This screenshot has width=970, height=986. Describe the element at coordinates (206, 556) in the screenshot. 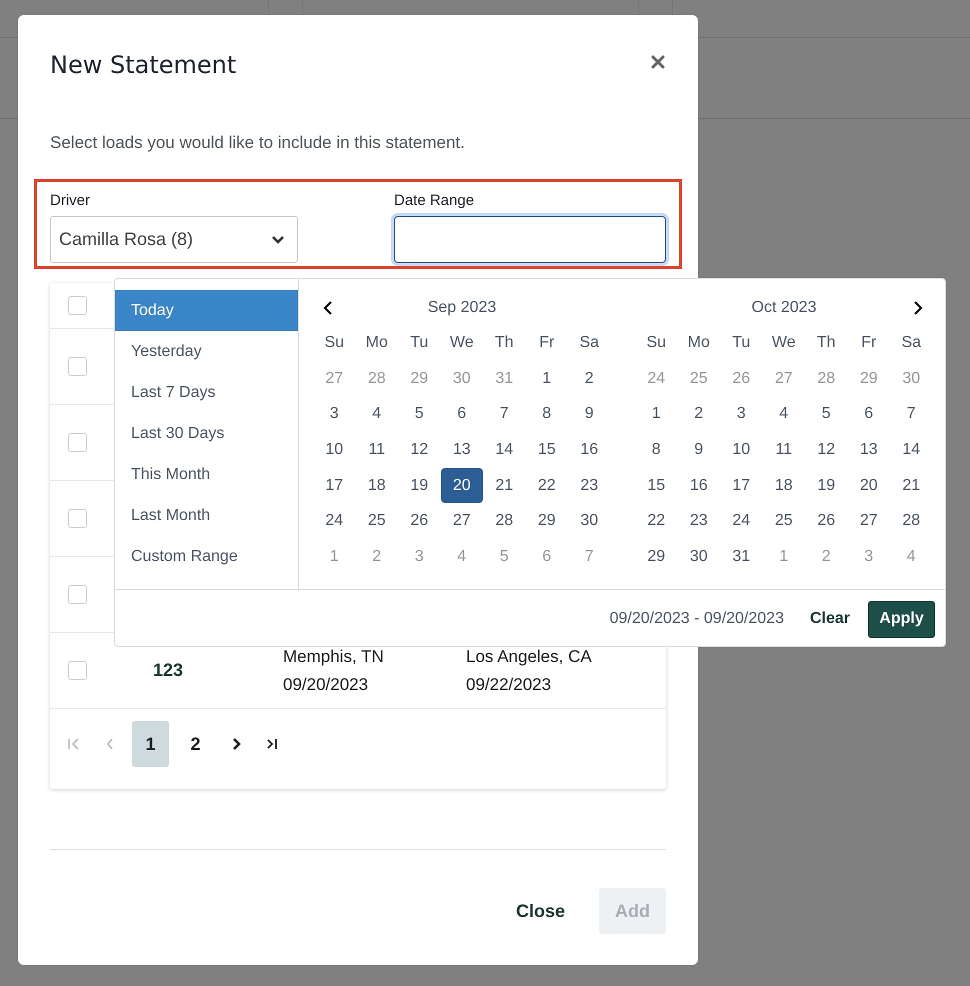

I see `range-option: Custom Range` at that location.